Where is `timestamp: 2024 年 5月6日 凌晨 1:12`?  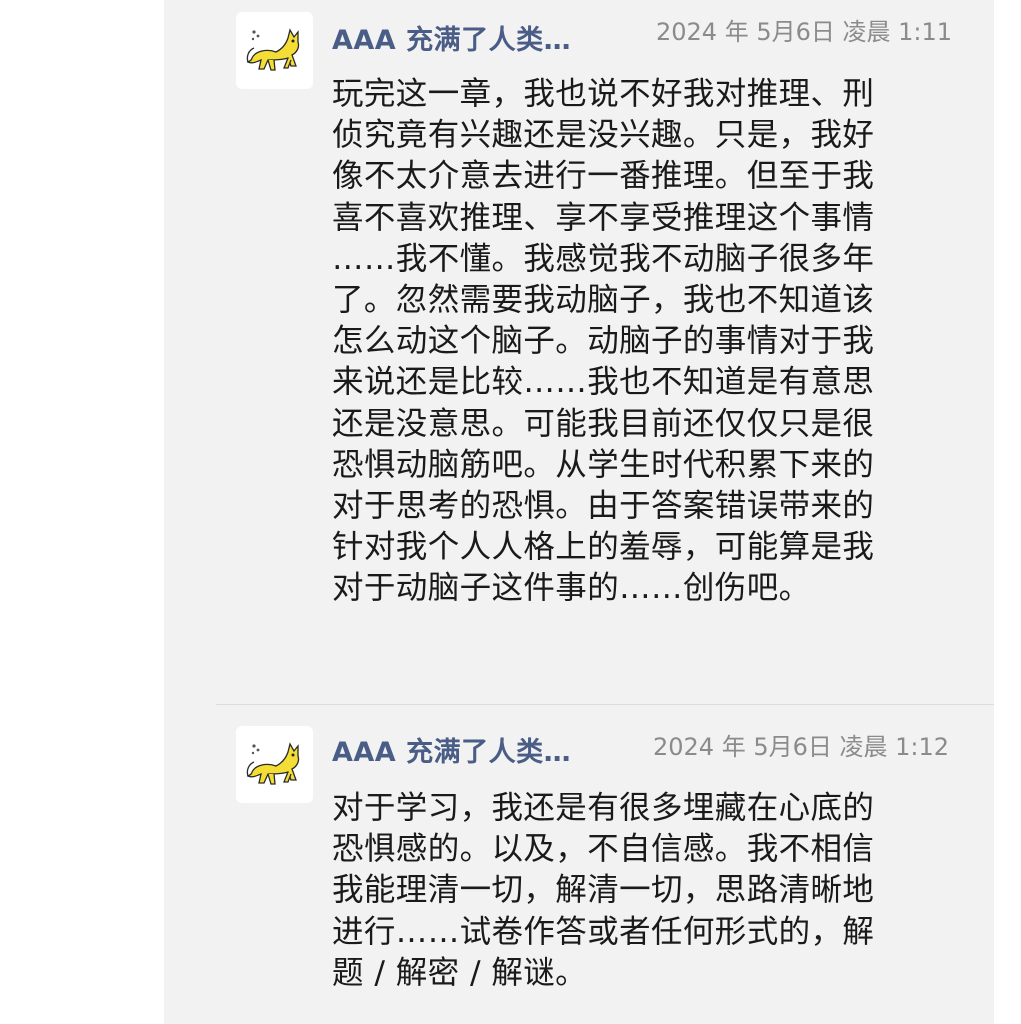 timestamp: 2024 年 5月6日 凌晨 1:12 is located at coordinates (801, 747).